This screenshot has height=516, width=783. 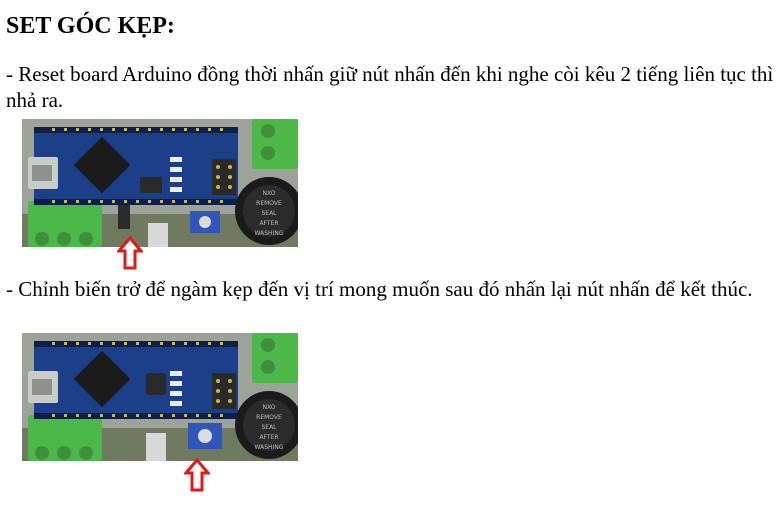 What do you see at coordinates (160, 183) in the screenshot?
I see `board-photo-step-1: NXO REMOVE SEAL AFTER WASHING` at bounding box center [160, 183].